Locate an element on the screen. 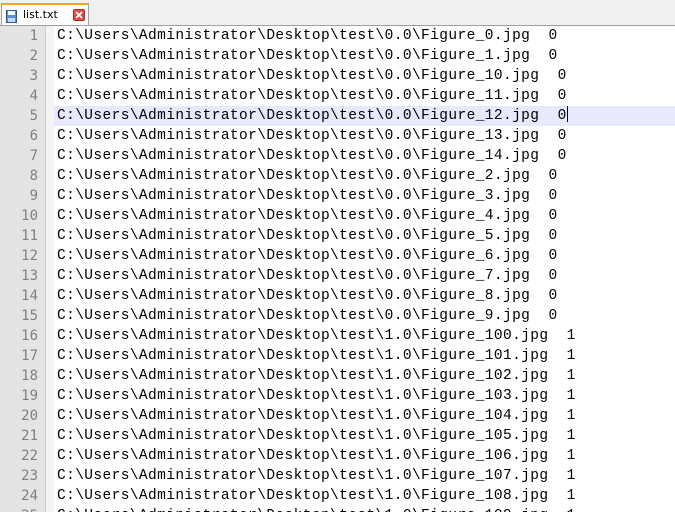 The image size is (675, 512). line-number: 5 is located at coordinates (33, 116).